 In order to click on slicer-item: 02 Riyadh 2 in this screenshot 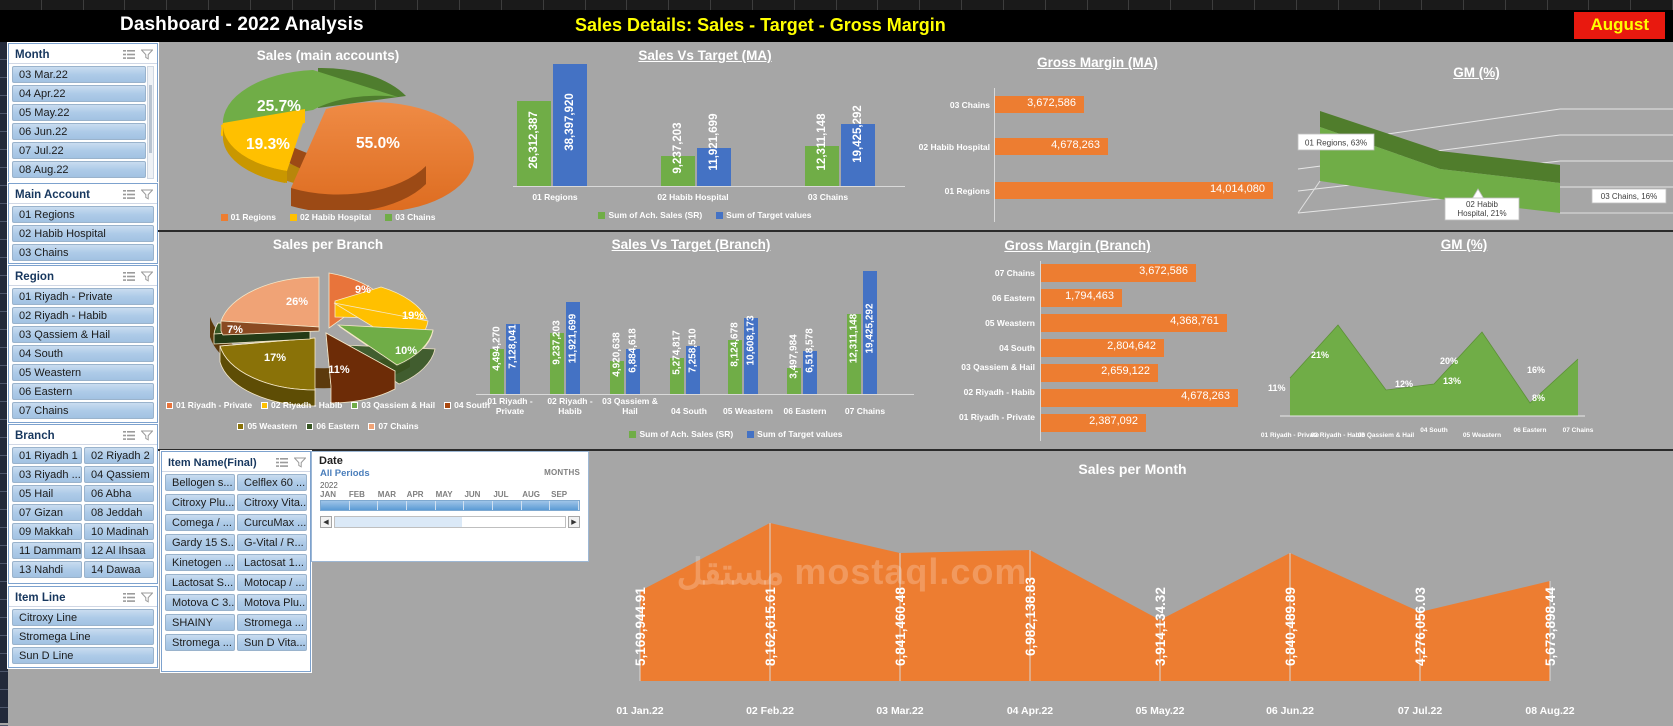, I will do `click(119, 455)`.